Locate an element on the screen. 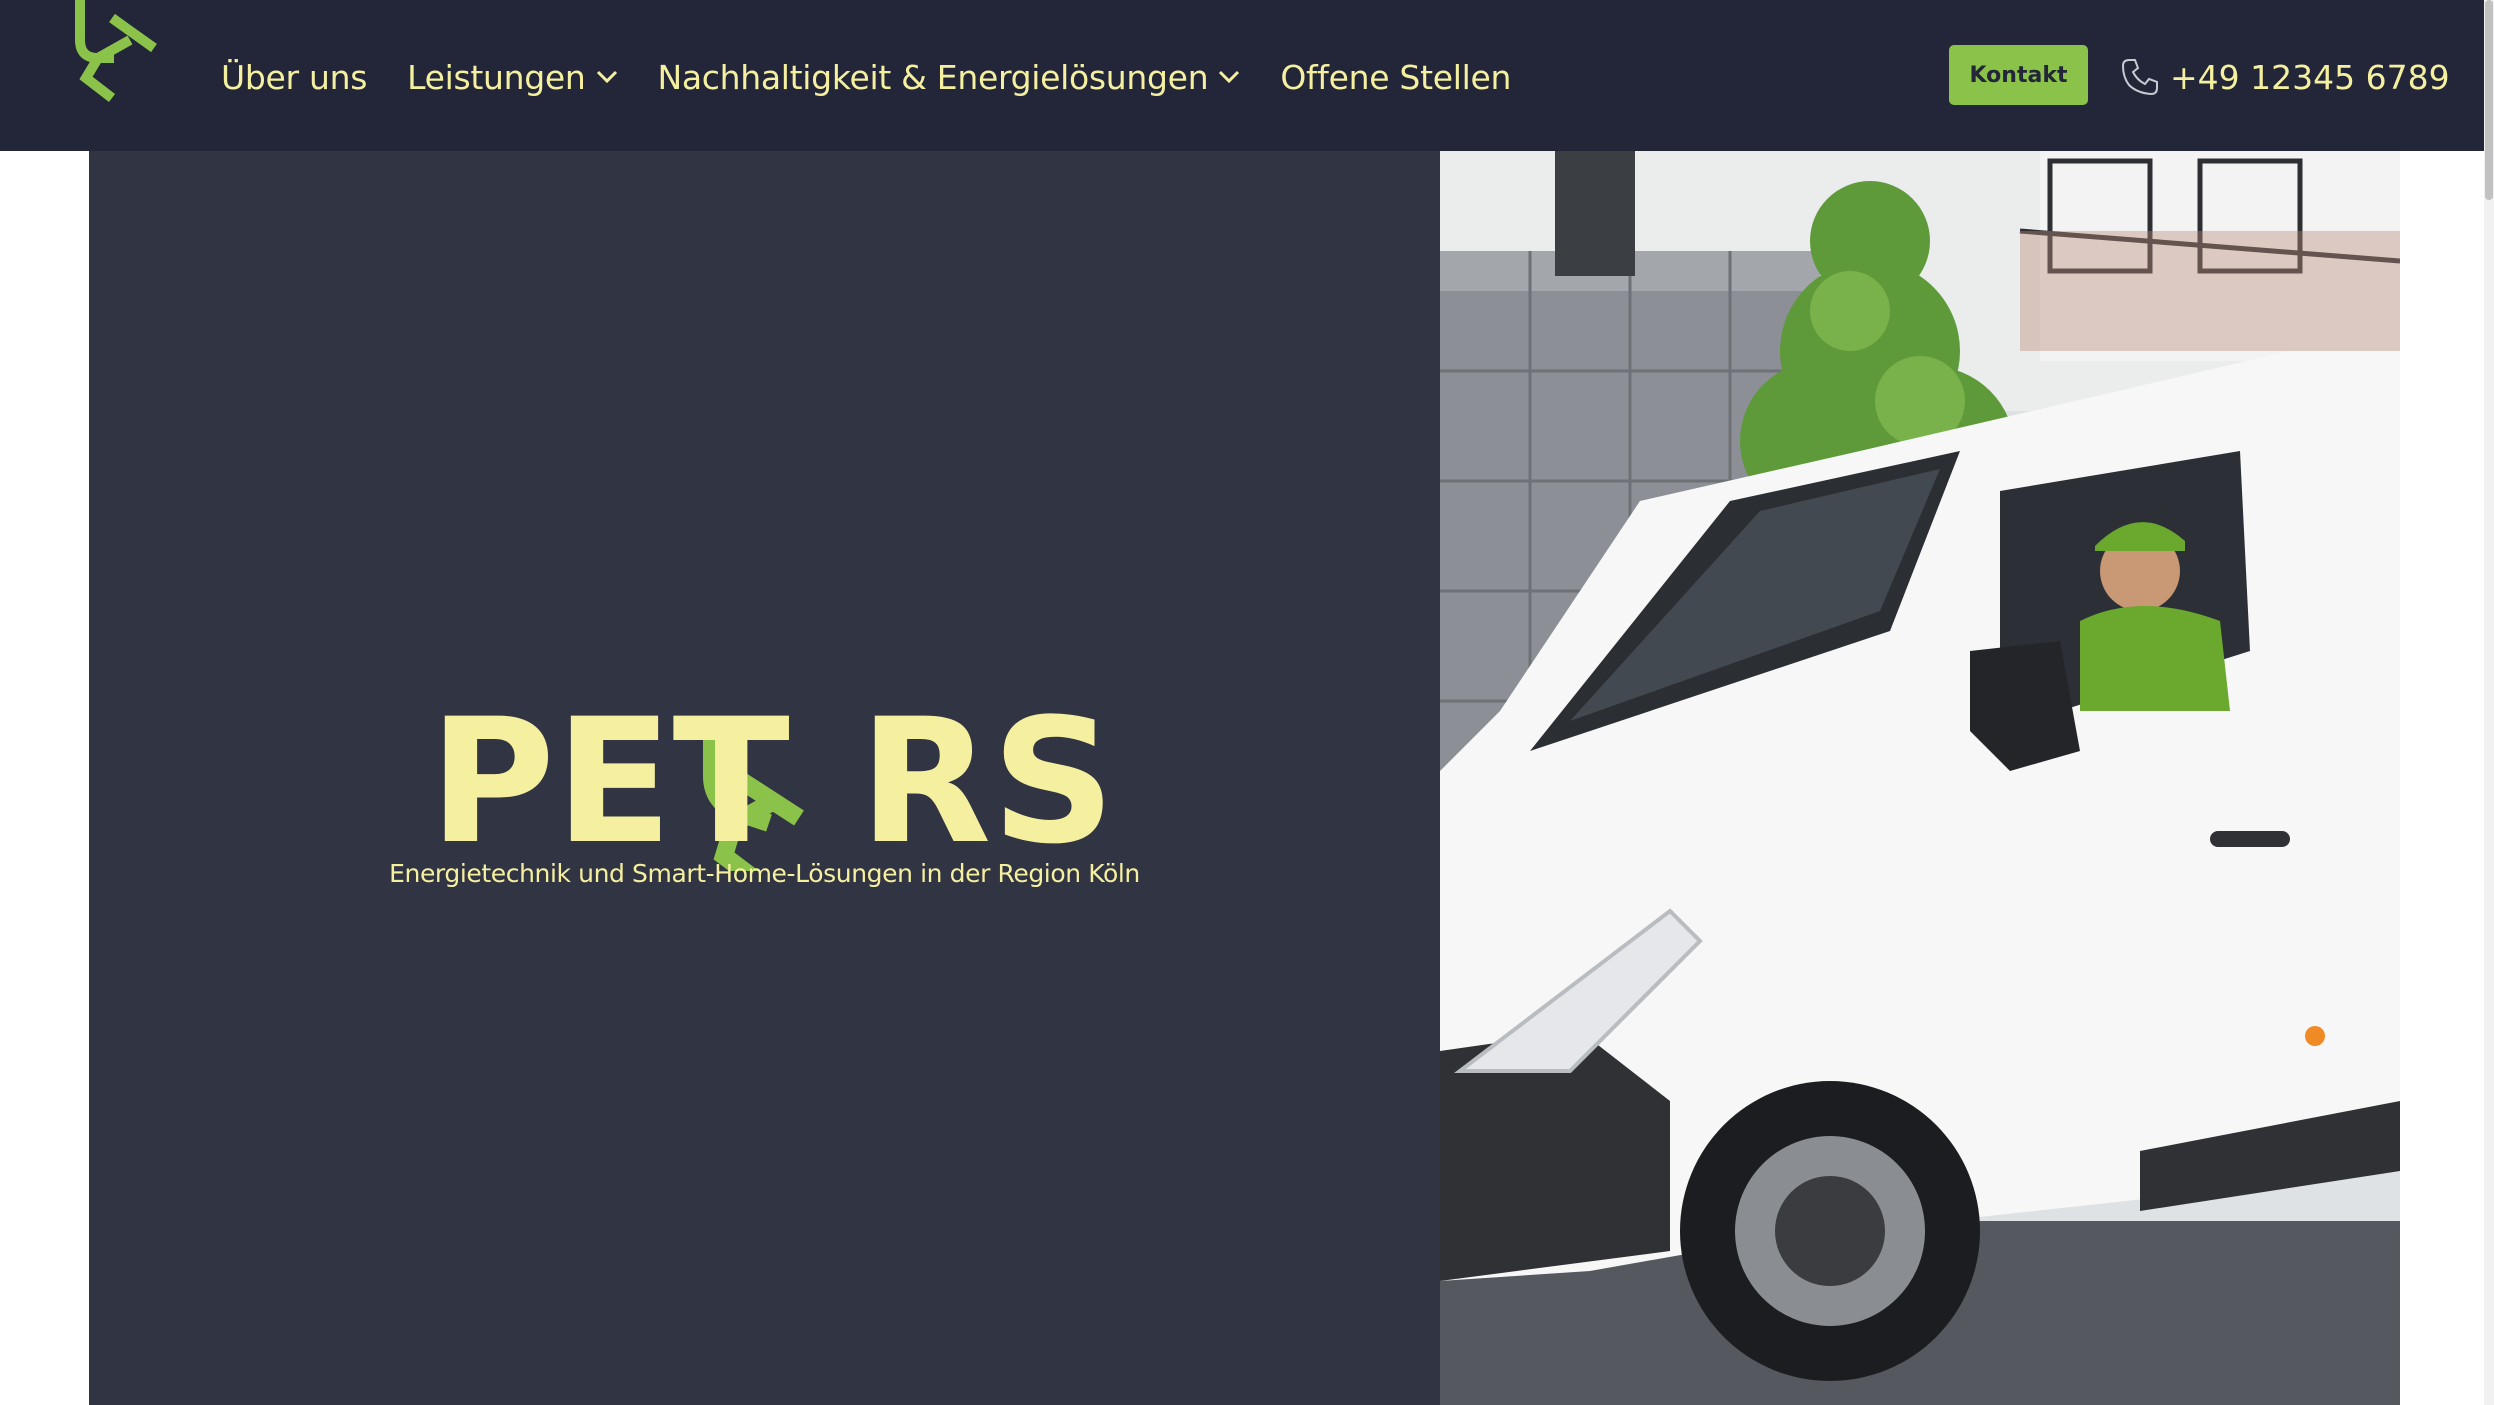  phone-link: +49 12345 6789 is located at coordinates (2285, 77).